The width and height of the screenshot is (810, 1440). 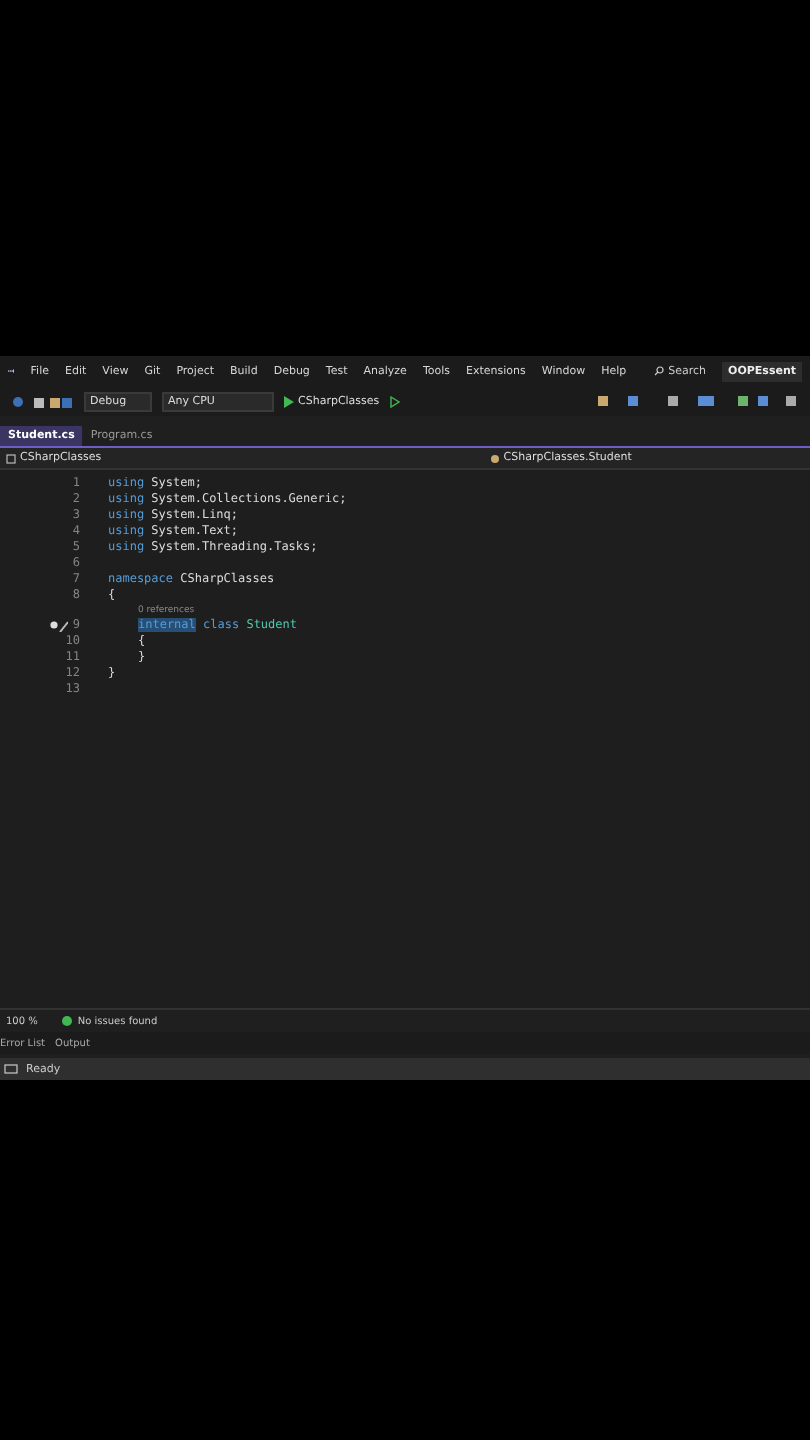 What do you see at coordinates (394, 401) in the screenshot?
I see `run-without-debug-icon` at bounding box center [394, 401].